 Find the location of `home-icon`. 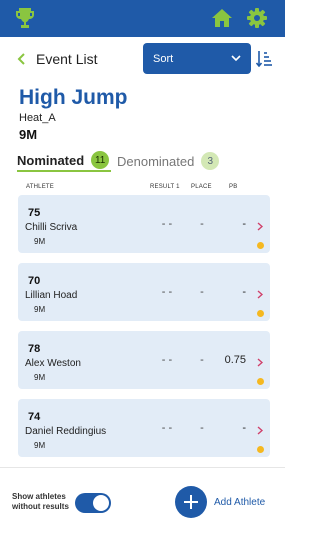

home-icon is located at coordinates (222, 18).